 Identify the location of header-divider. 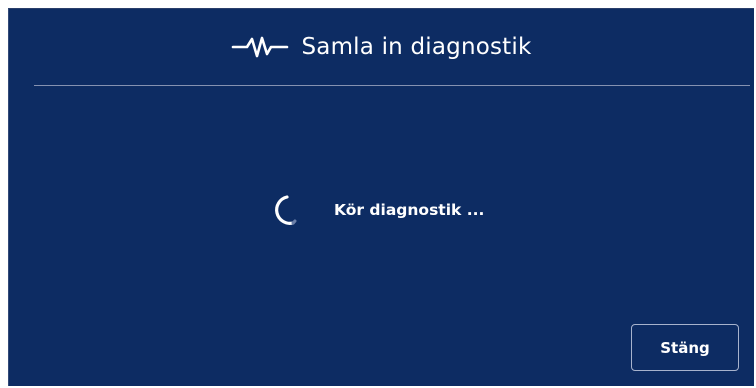
(392, 85).